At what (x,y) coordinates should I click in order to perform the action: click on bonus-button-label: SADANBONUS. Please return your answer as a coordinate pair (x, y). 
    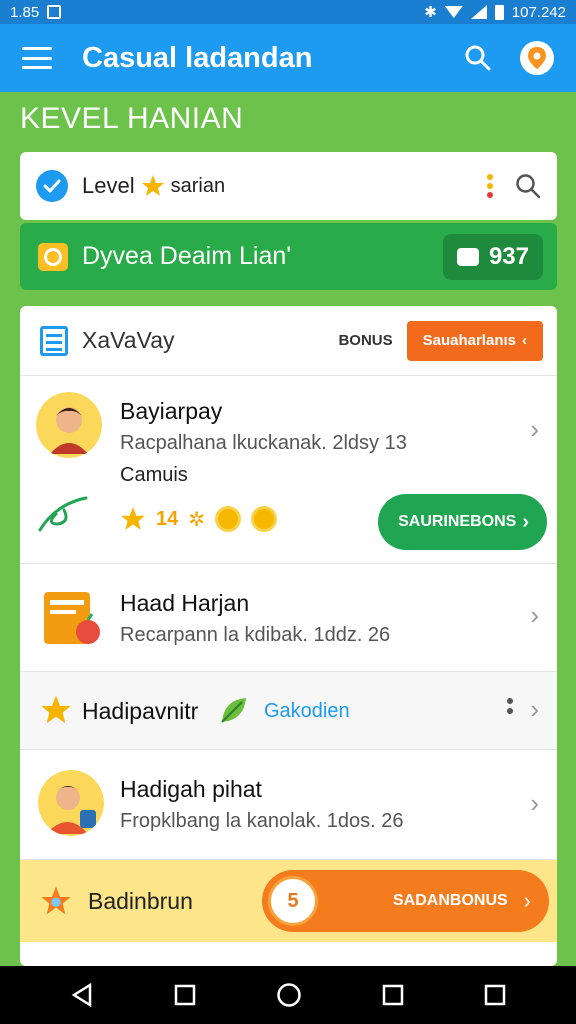
    Looking at the image, I should click on (450, 900).